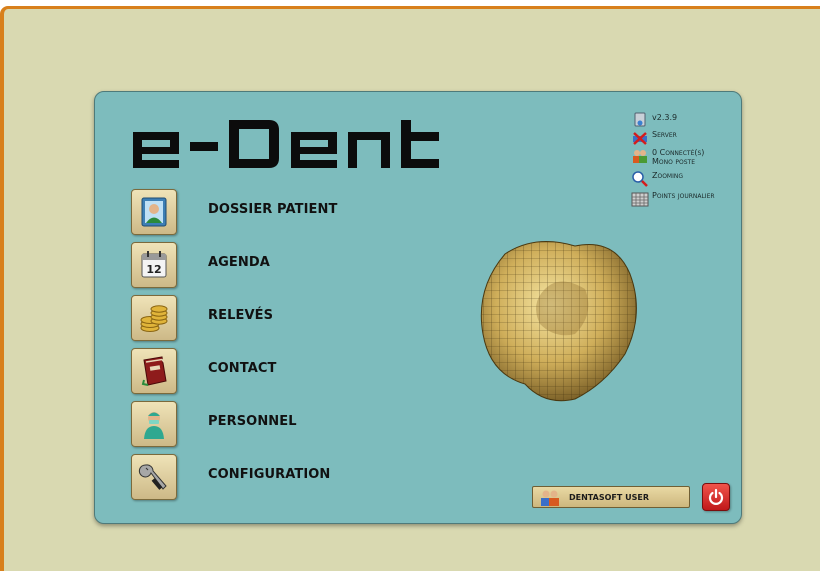  Describe the element at coordinates (673, 161) in the screenshot. I see `mode-label: Mono poste` at that location.